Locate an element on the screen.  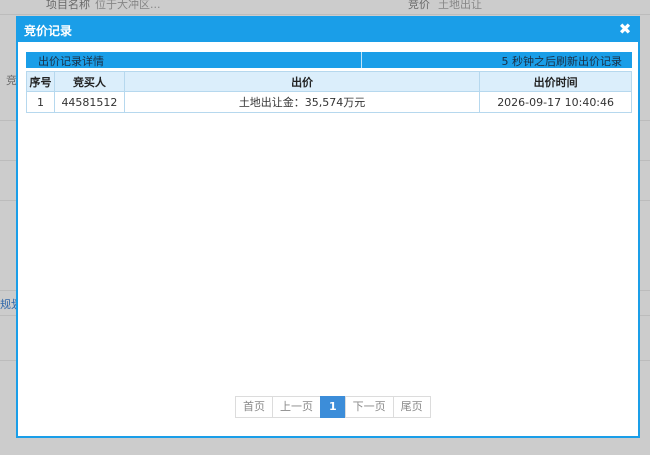
column-header-bidder: 竞买人 is located at coordinates (89, 81).